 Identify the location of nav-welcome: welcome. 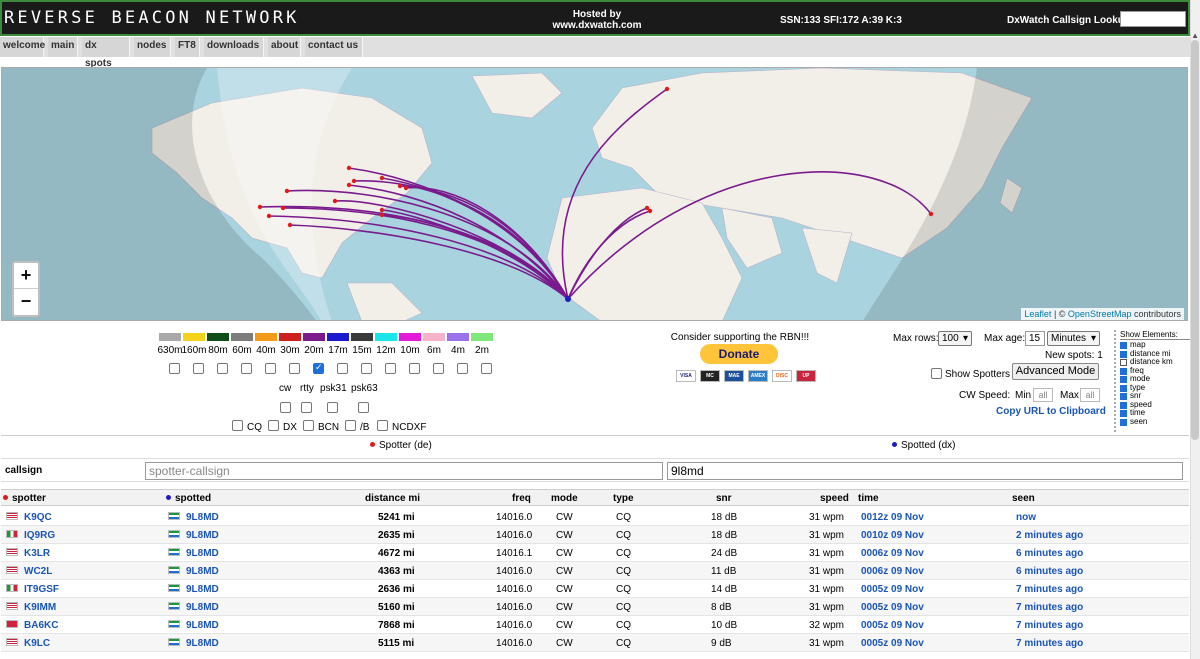
(22, 47).